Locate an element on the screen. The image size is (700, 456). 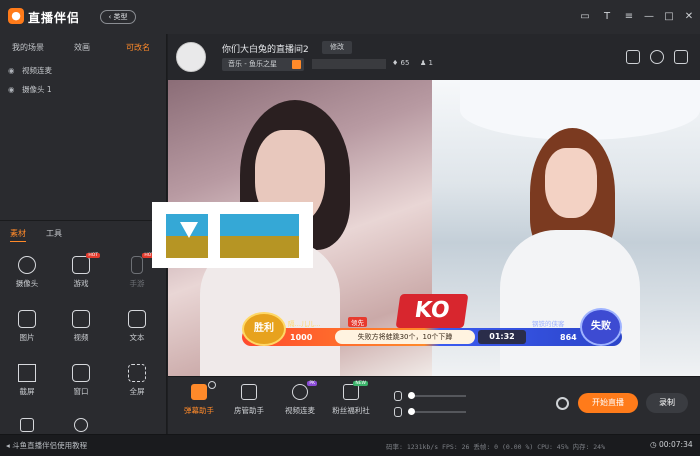
tool-label: 弹幕助手 is located at coordinates (199, 410).